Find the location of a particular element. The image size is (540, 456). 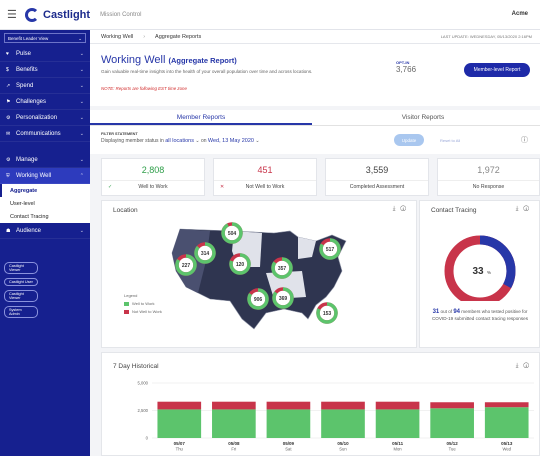

reset-link: Reset to All is located at coordinates (450, 140).